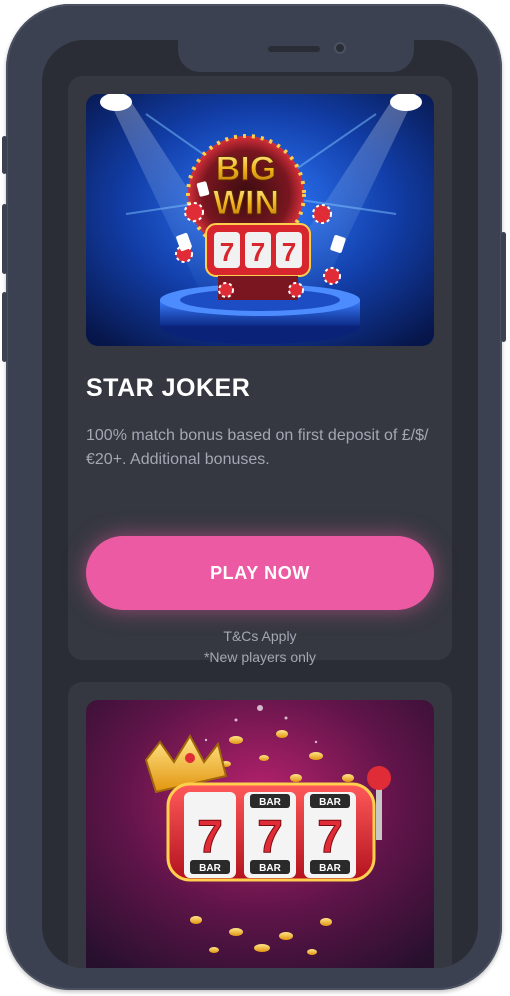 This screenshot has width=510, height=996. Describe the element at coordinates (246, 203) in the screenshot. I see `win-text: WIN` at that location.